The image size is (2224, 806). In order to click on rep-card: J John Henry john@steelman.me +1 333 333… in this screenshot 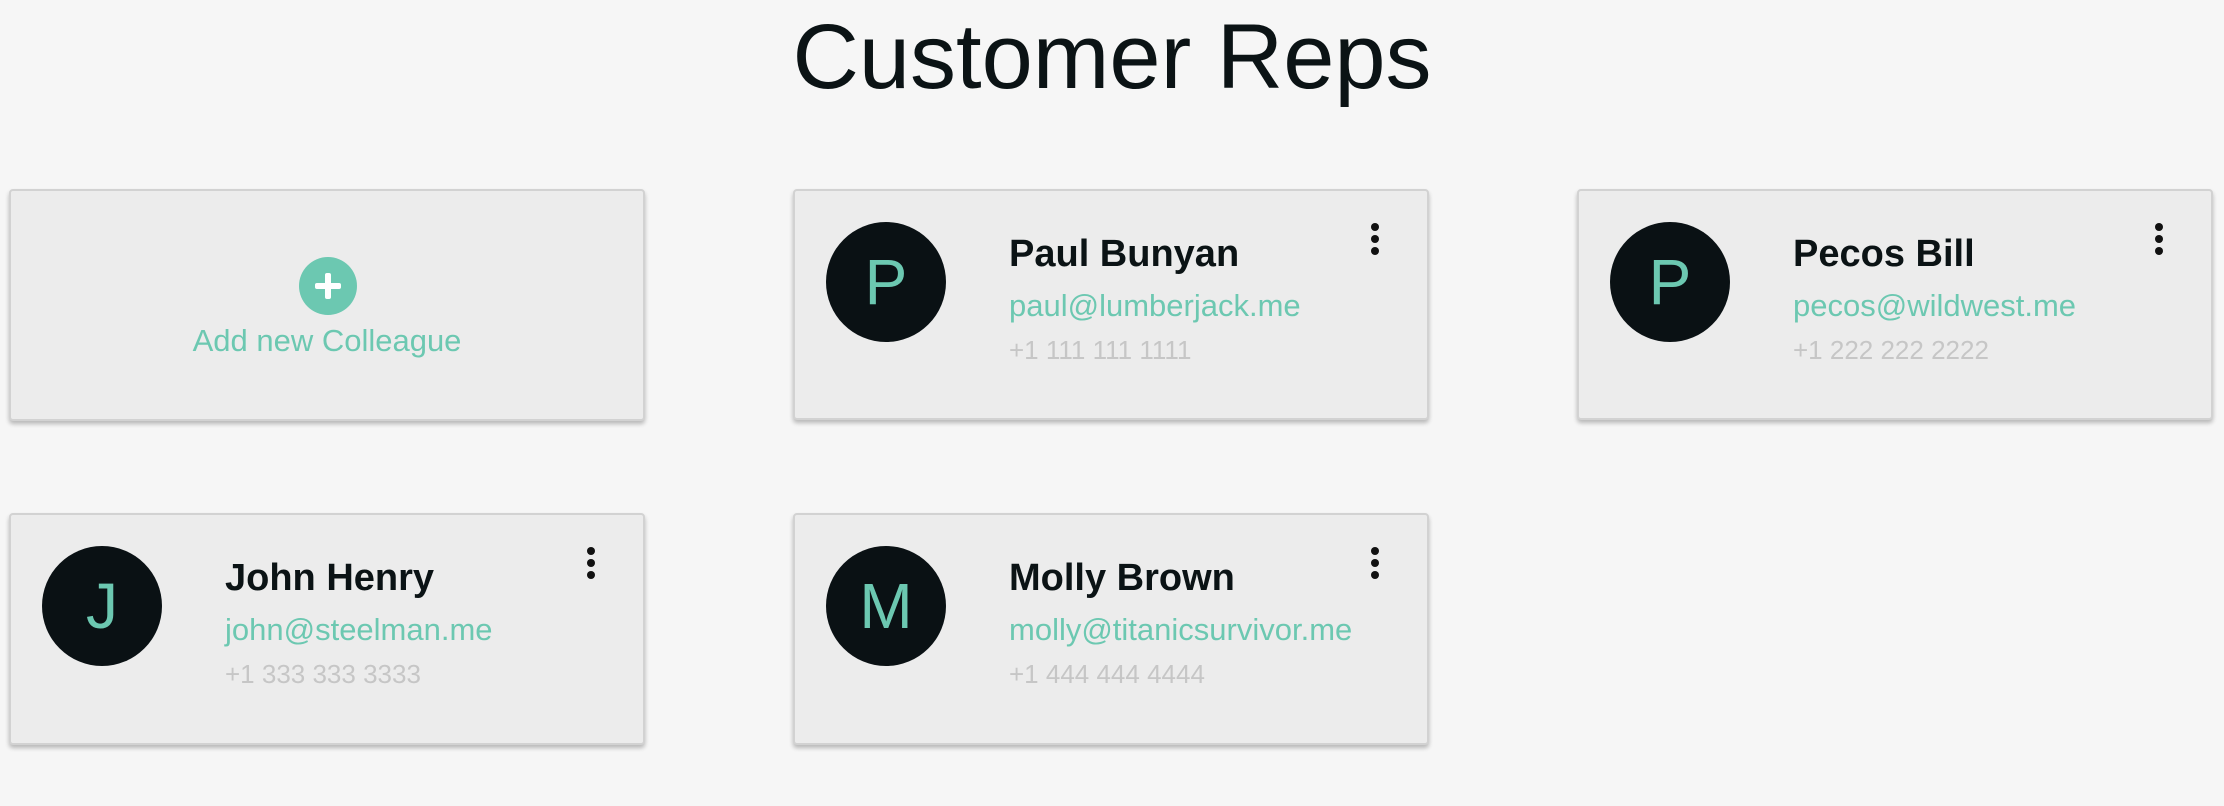, I will do `click(327, 629)`.